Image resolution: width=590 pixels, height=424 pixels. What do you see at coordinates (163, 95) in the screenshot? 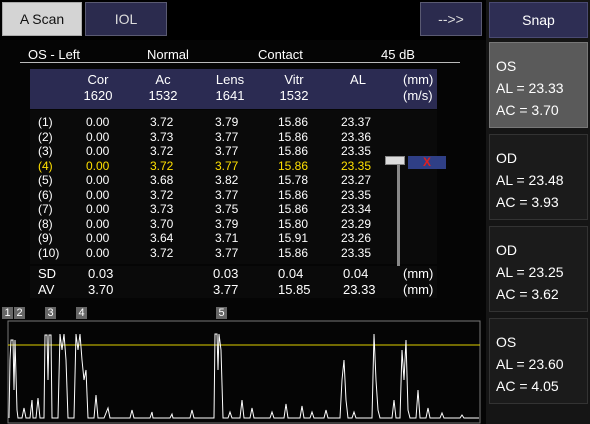
I see `col-ac-velocity: 1532` at bounding box center [163, 95].